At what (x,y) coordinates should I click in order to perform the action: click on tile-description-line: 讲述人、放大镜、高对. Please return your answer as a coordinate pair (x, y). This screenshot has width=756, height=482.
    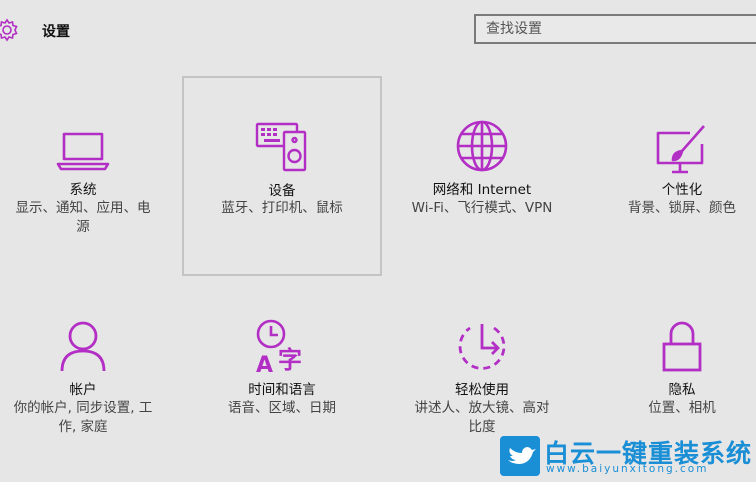
    Looking at the image, I should click on (482, 408).